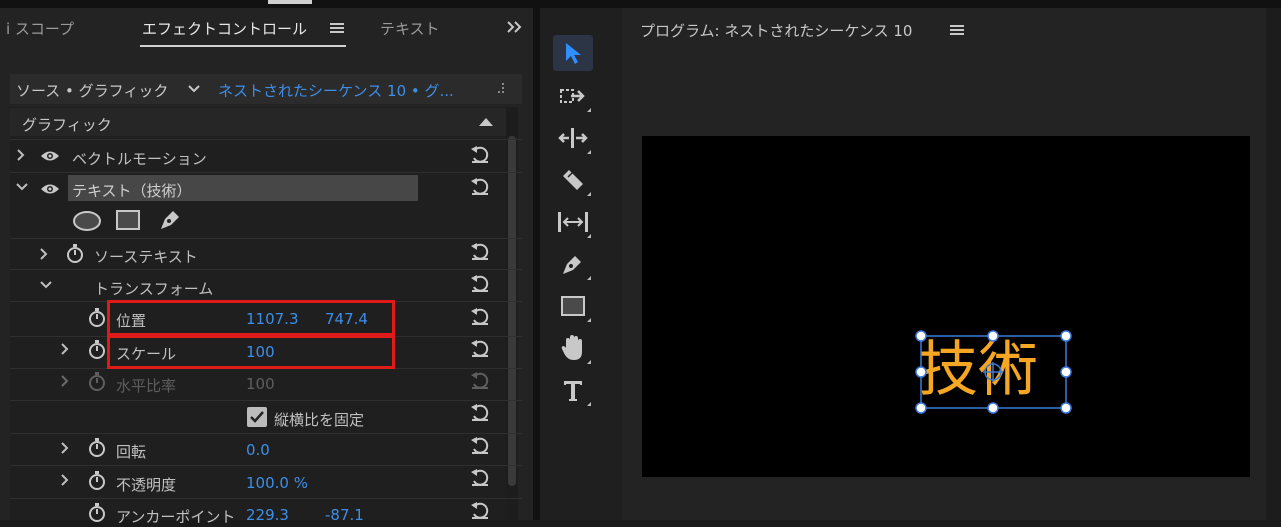 The width and height of the screenshot is (1281, 527). Describe the element at coordinates (251, 352) in the screenshot. I see `scale-highlight-box` at that location.